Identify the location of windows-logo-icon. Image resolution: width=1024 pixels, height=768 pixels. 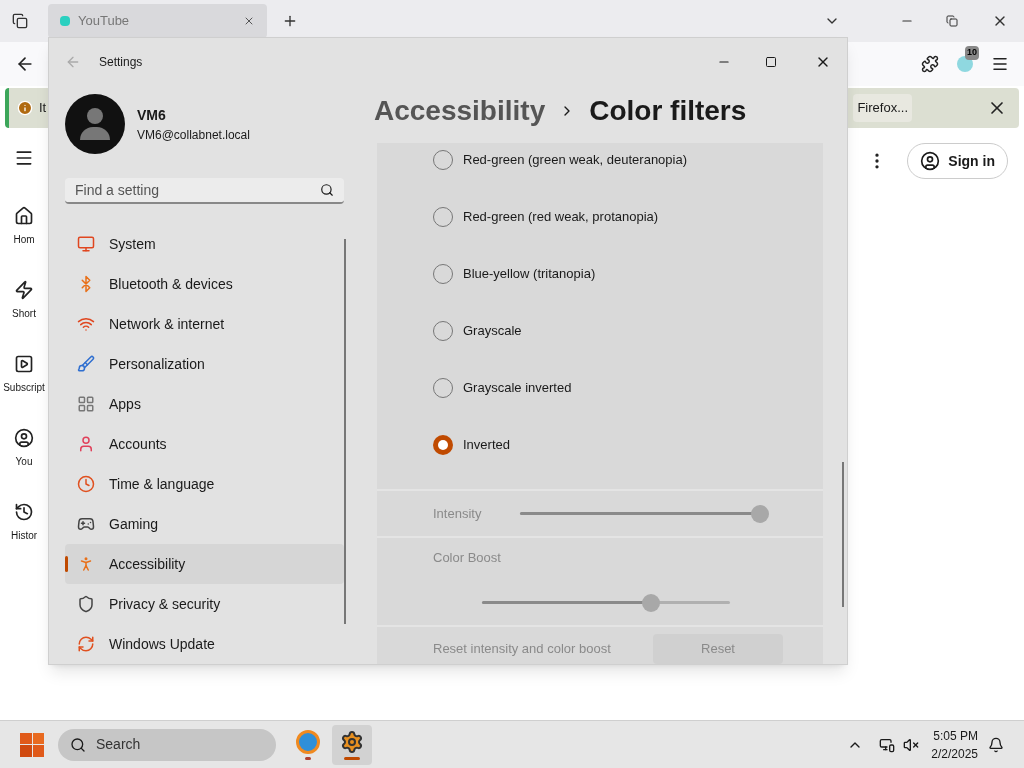
(32, 744).